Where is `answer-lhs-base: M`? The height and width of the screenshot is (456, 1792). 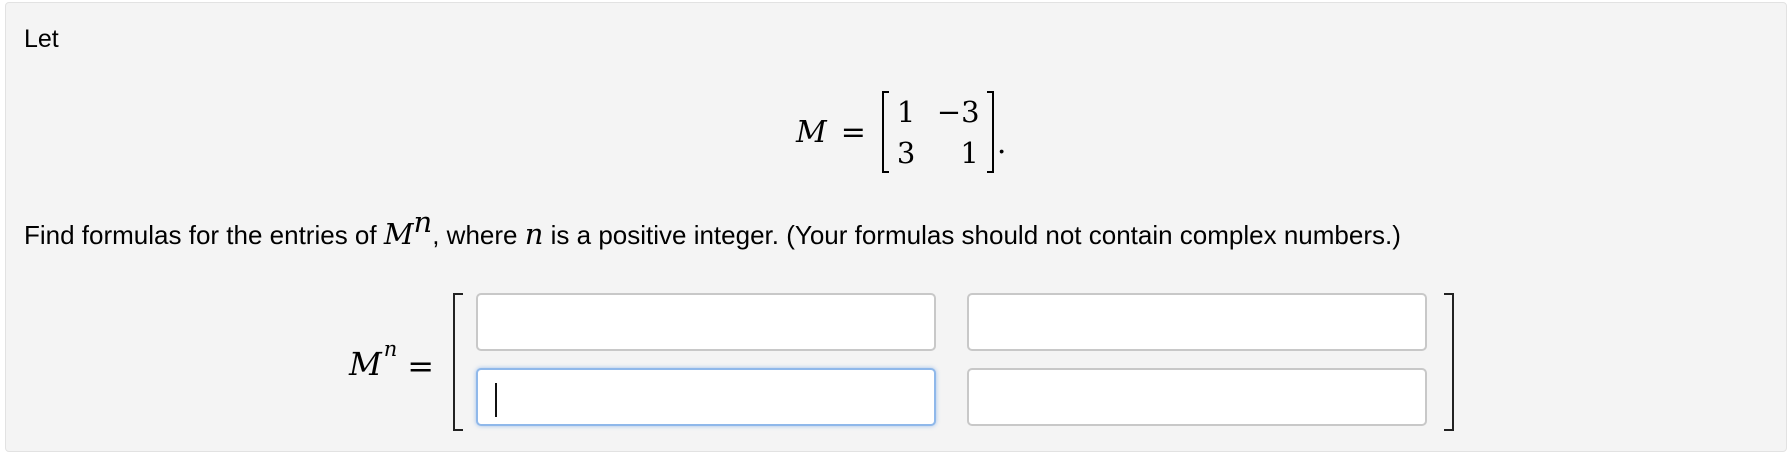 answer-lhs-base: M is located at coordinates (365, 364).